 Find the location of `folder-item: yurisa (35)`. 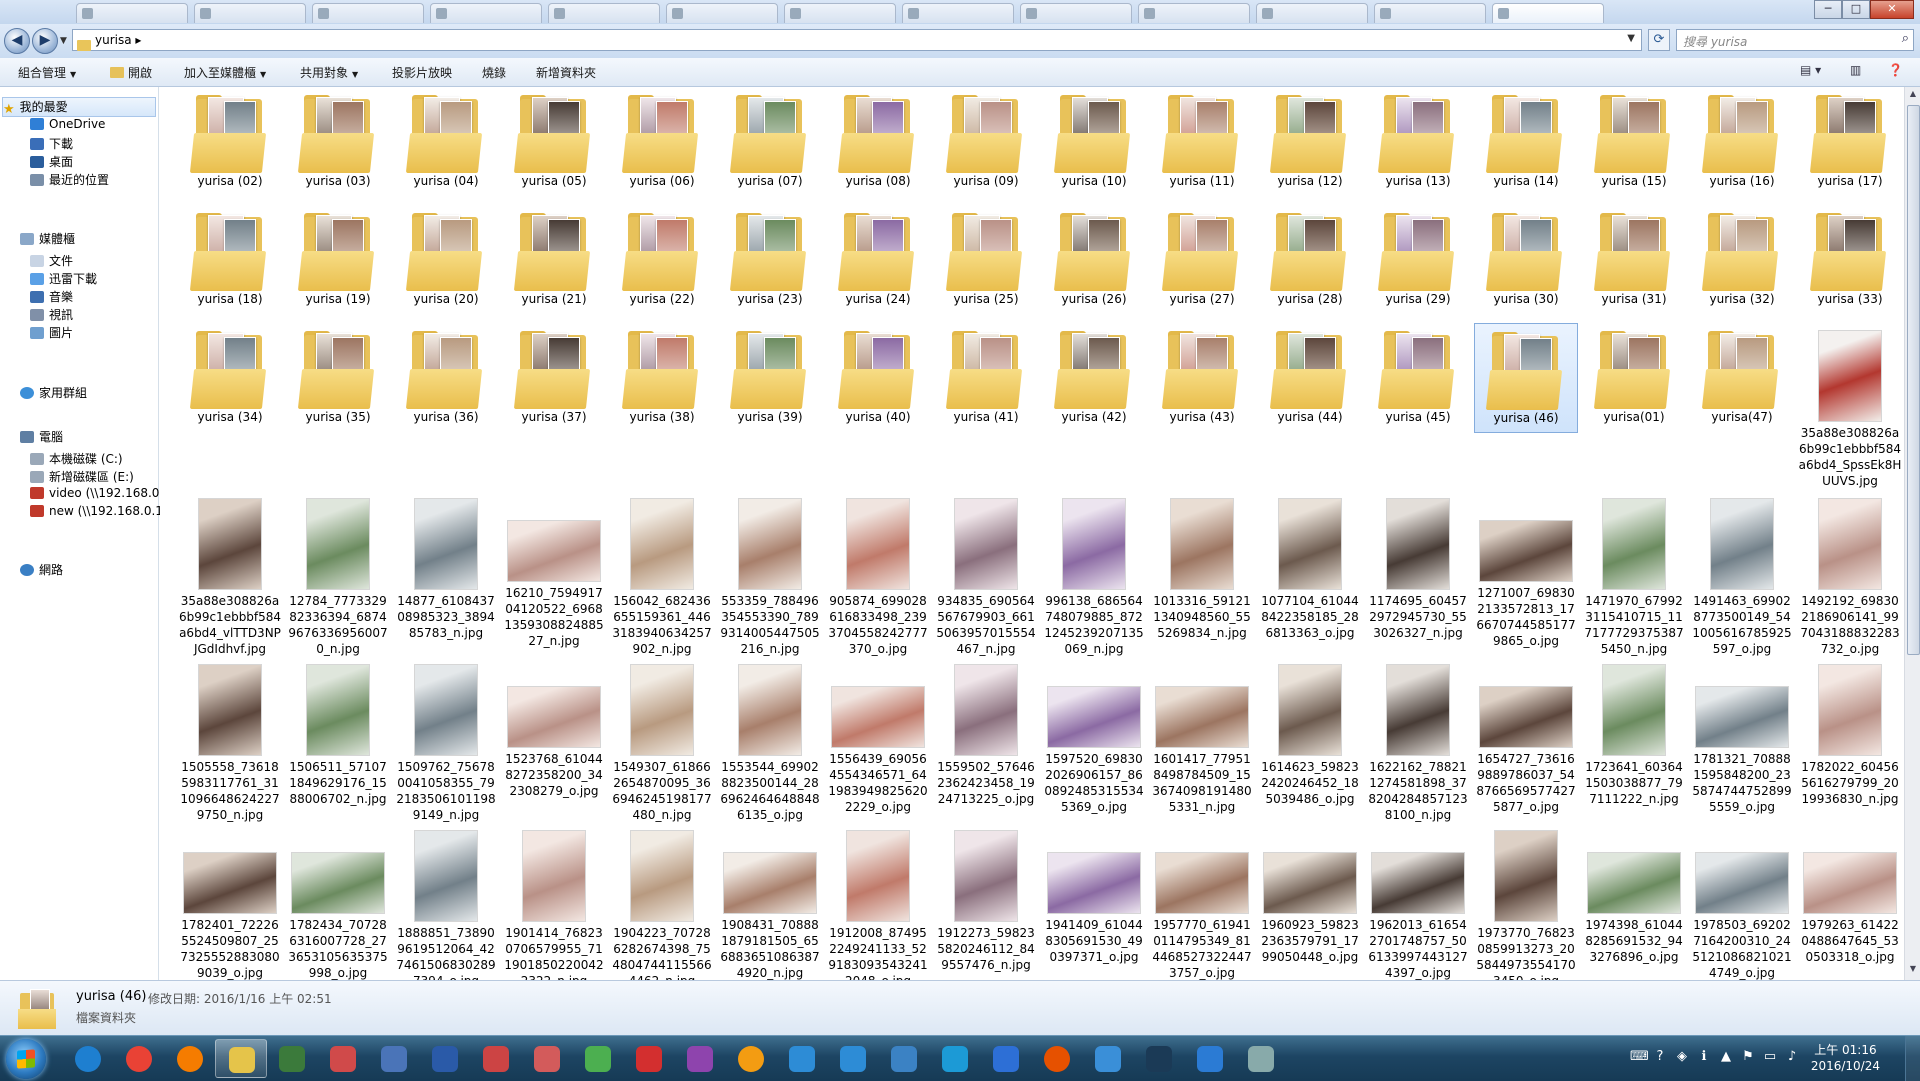

folder-item: yurisa (35) is located at coordinates (338, 378).